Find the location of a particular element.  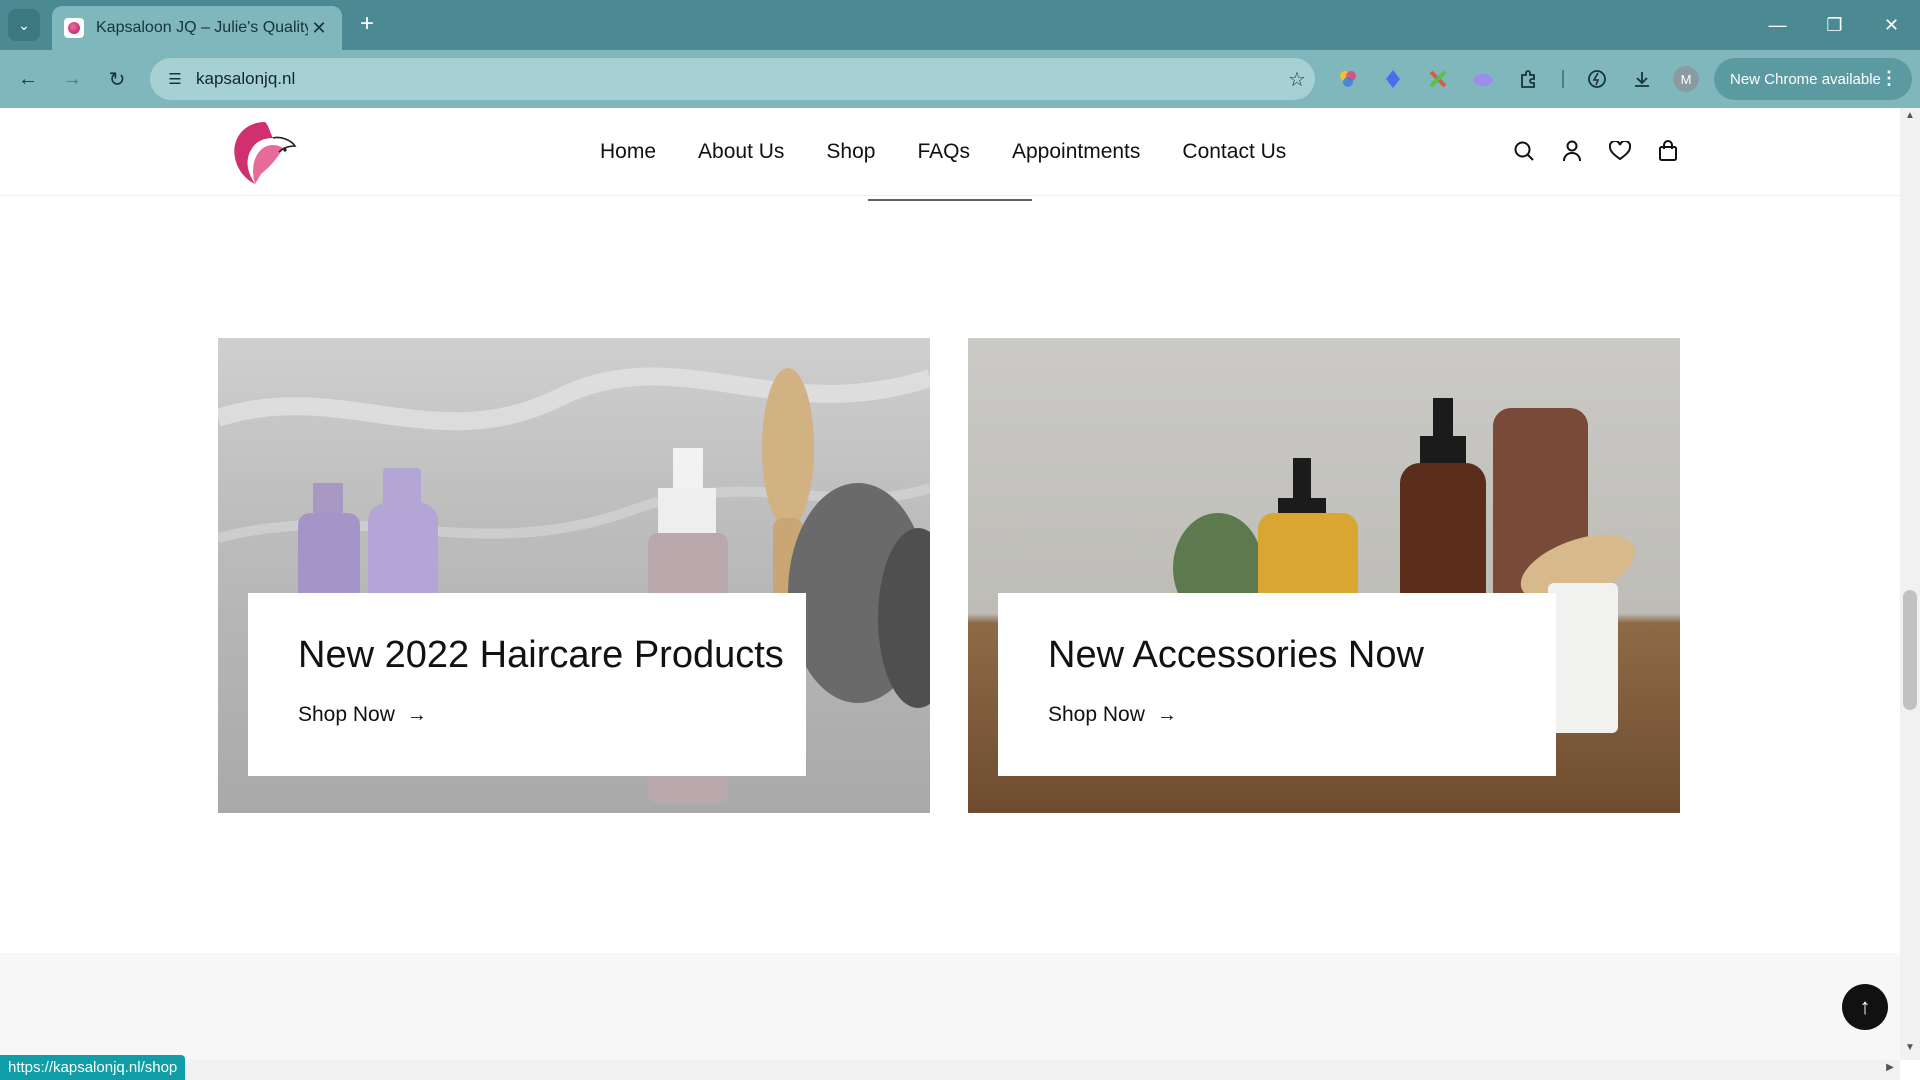

download-icon is located at coordinates (1642, 79).